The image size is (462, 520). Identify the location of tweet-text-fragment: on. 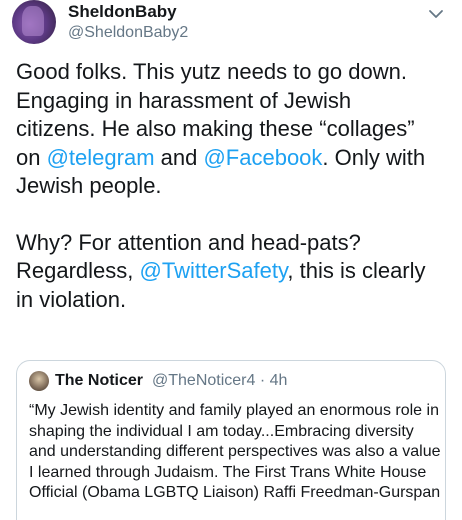
(31, 157).